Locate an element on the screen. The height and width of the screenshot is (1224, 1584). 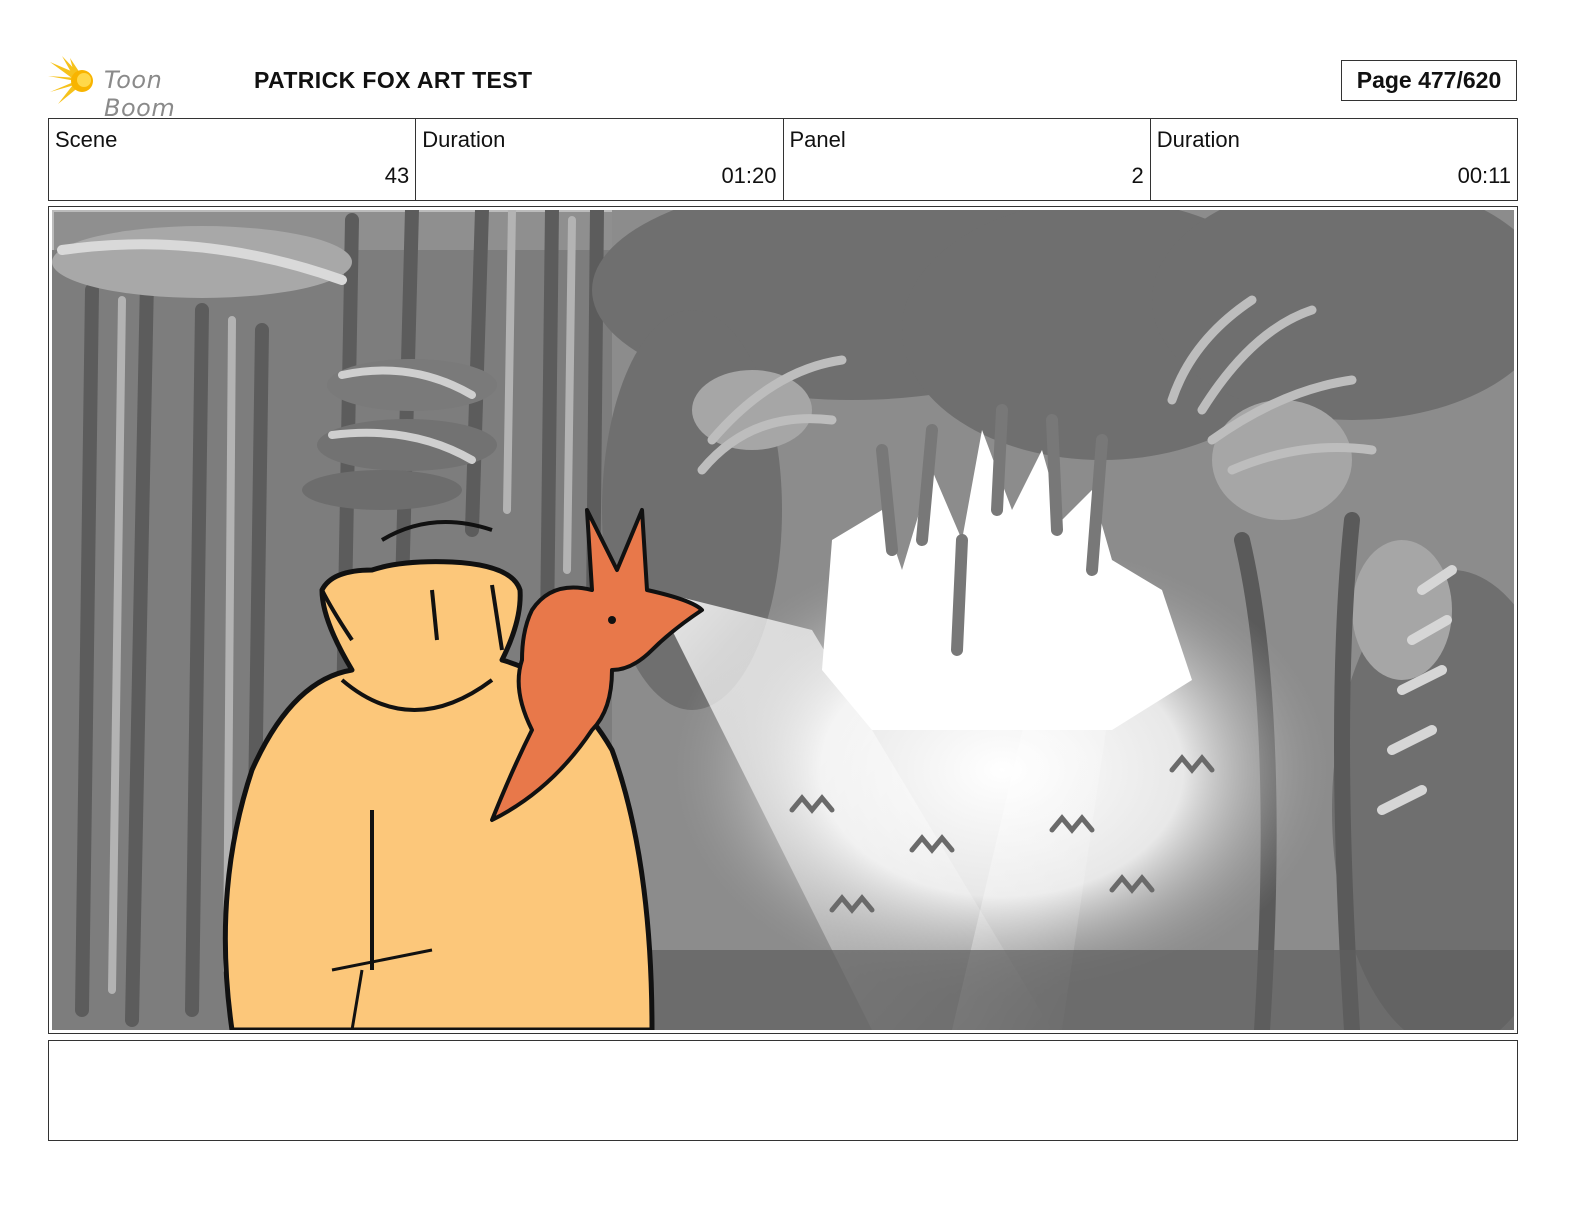
scene-label: Scene is located at coordinates (86, 139).